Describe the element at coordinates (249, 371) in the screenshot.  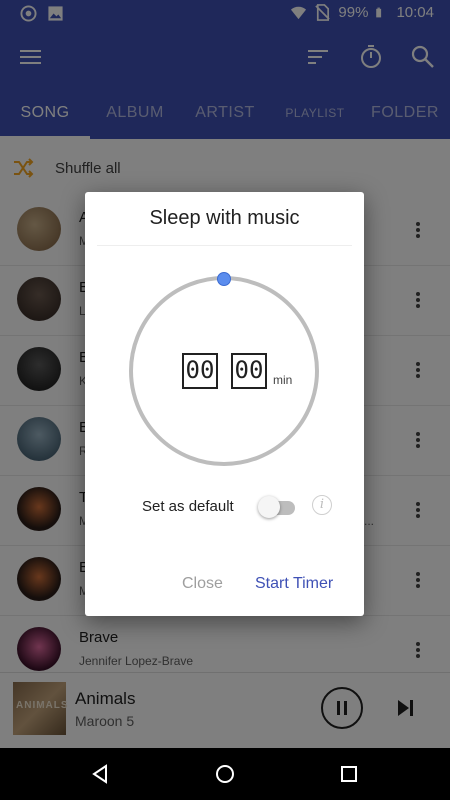
I see `minutes-display: 00` at that location.